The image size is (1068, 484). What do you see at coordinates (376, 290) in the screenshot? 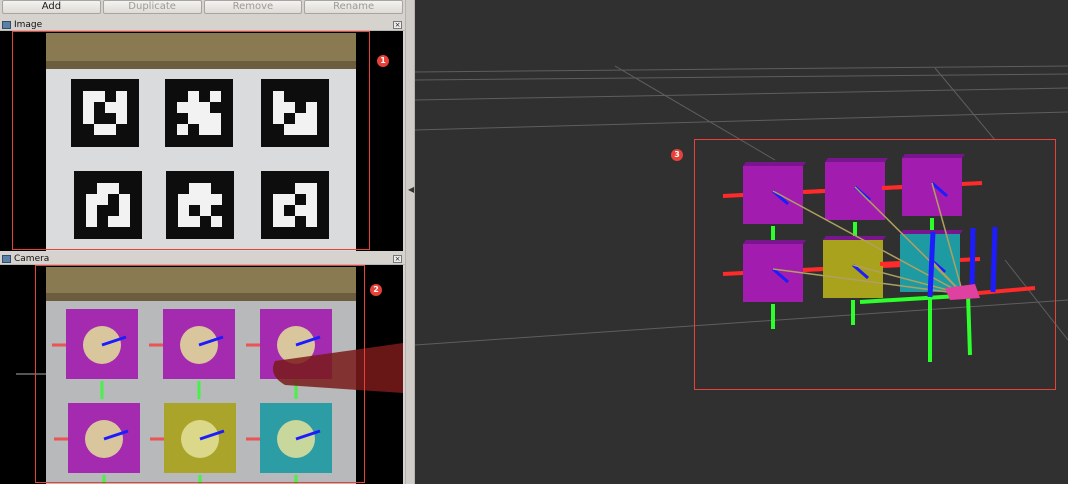
I see `badge-2: 2` at bounding box center [376, 290].